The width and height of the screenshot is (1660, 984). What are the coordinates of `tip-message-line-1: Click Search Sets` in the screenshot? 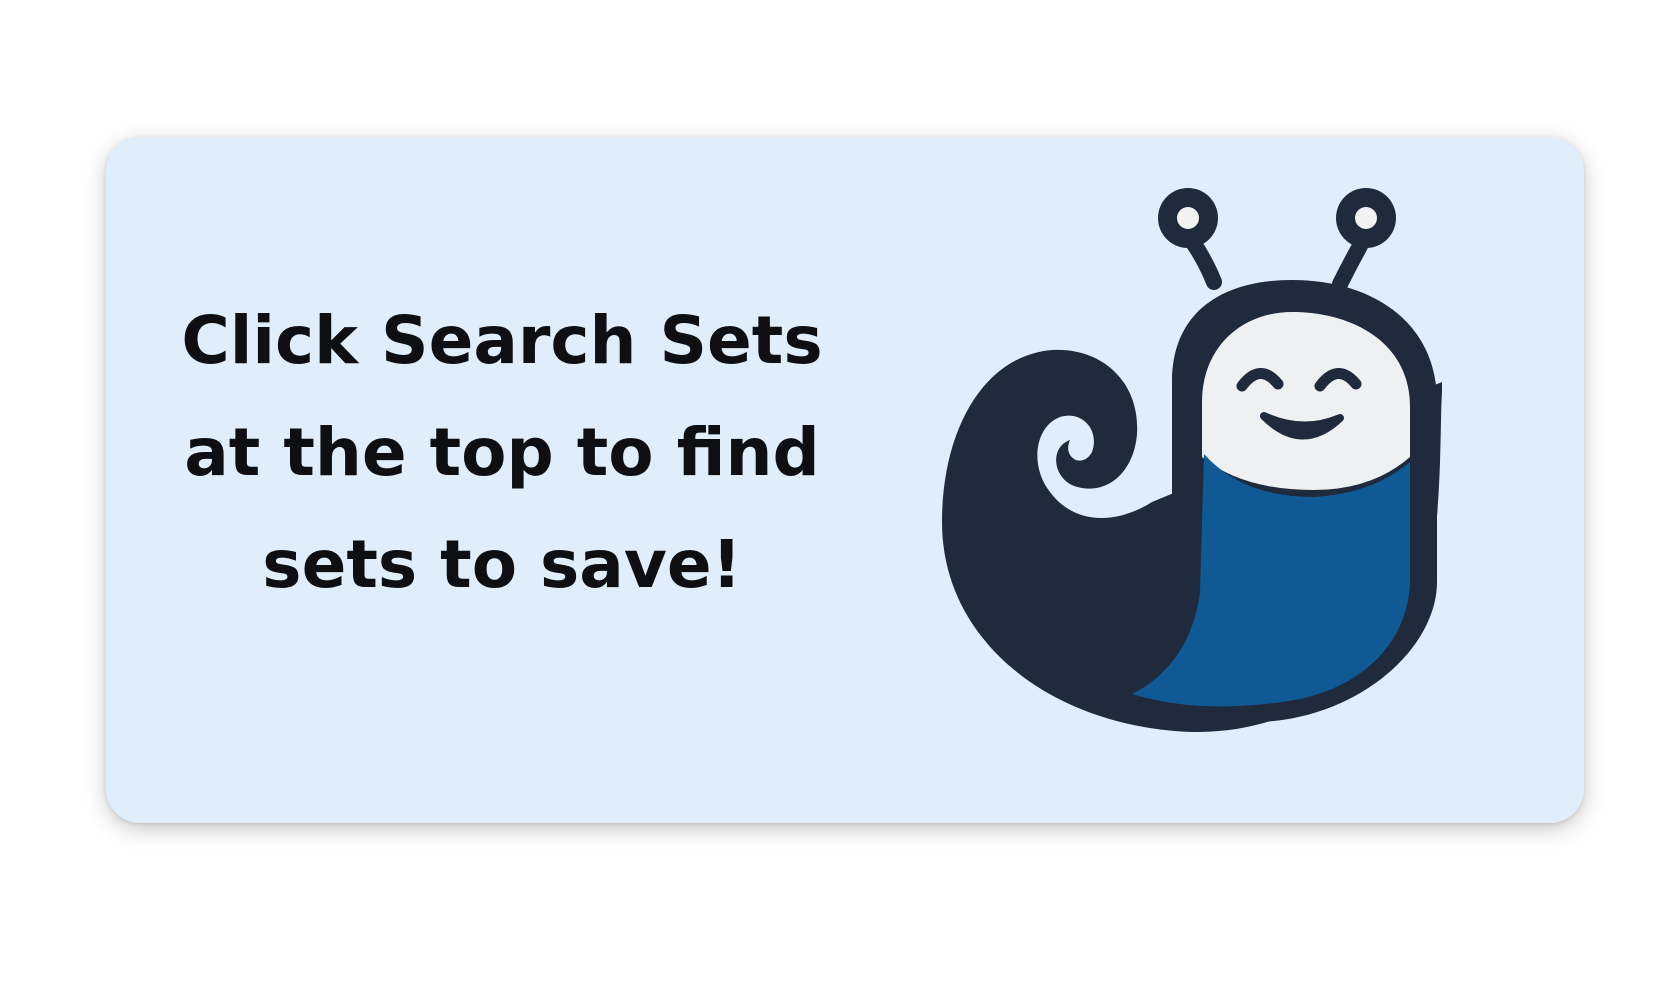 It's located at (502, 340).